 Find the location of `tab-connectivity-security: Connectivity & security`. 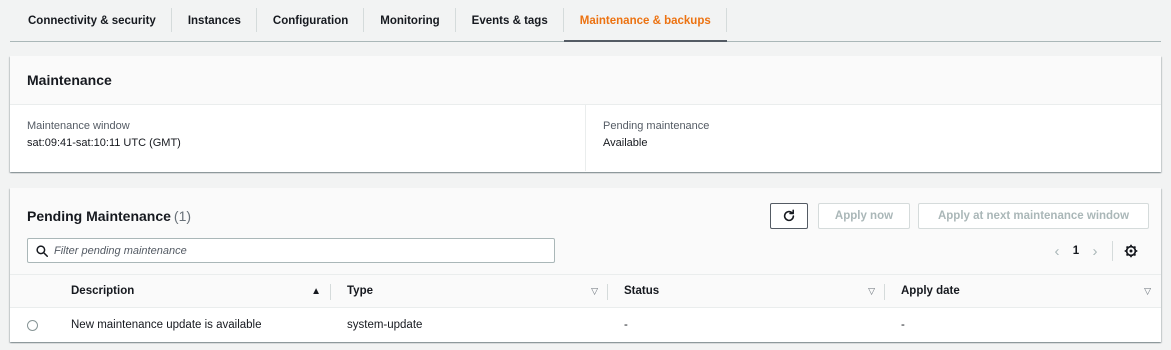

tab-connectivity-security: Connectivity & security is located at coordinates (91, 20).